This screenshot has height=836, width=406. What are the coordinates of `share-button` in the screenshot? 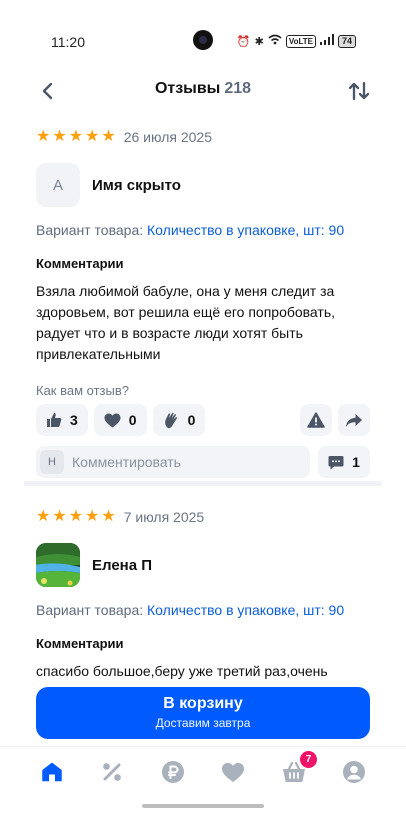 It's located at (354, 420).